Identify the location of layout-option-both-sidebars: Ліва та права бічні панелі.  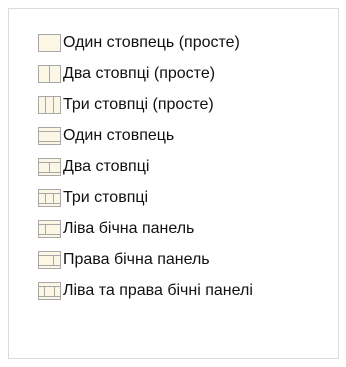
(145, 291).